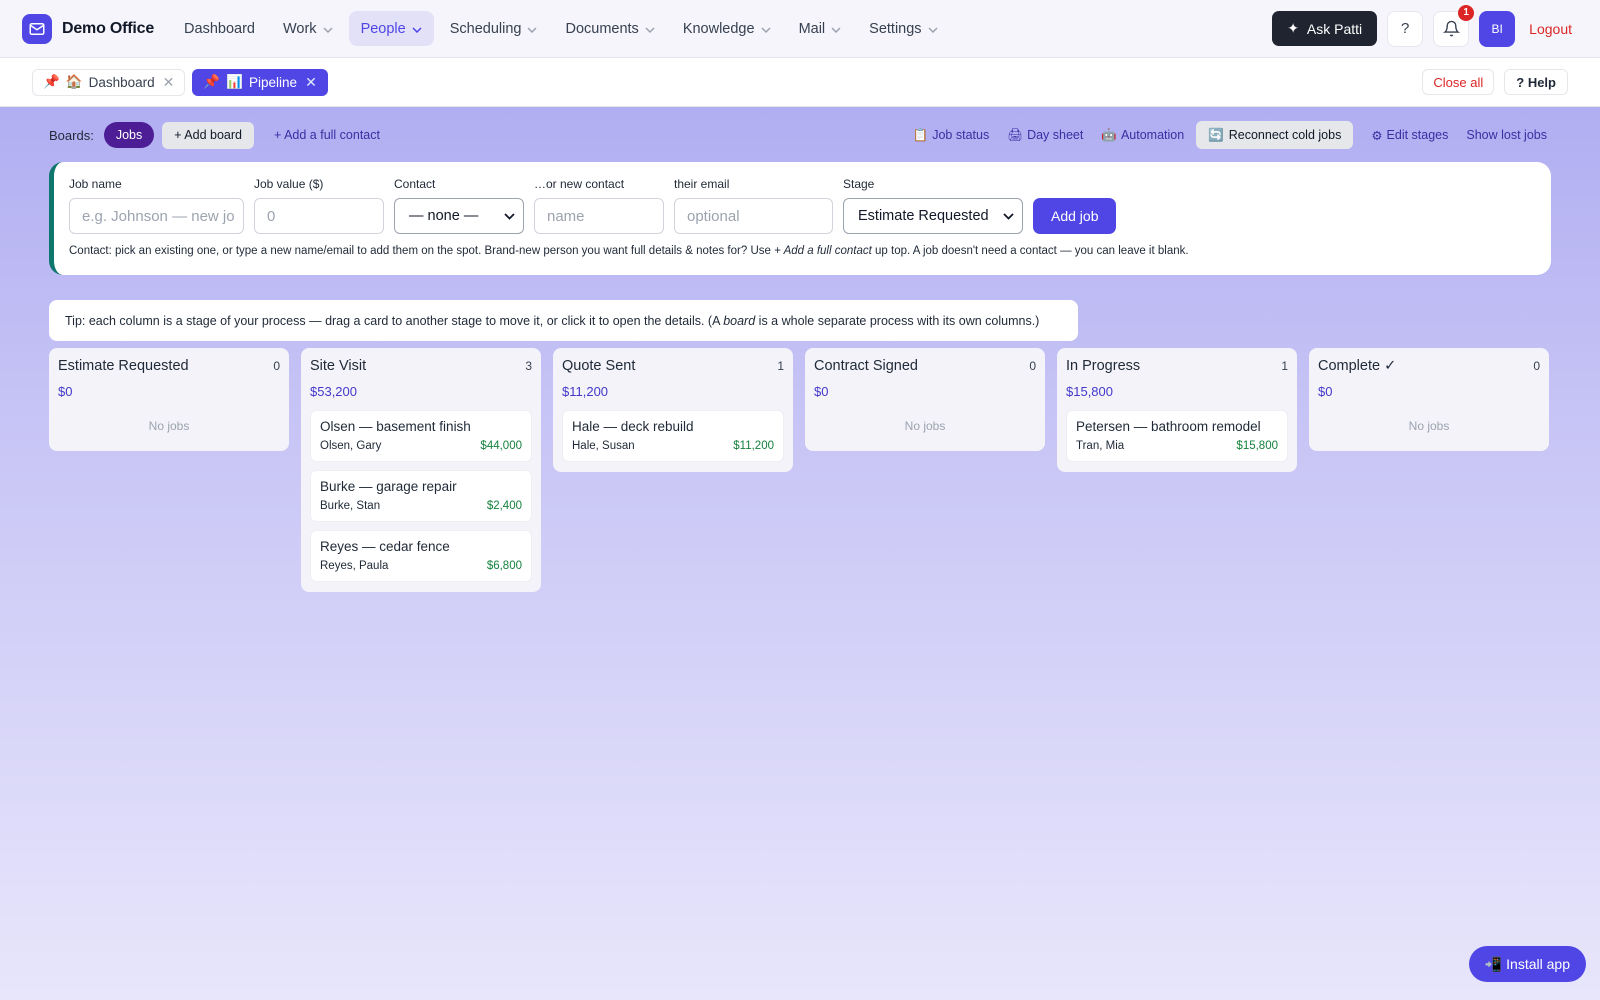  Describe the element at coordinates (1550, 29) in the screenshot. I see `logout-link: Logout` at that location.